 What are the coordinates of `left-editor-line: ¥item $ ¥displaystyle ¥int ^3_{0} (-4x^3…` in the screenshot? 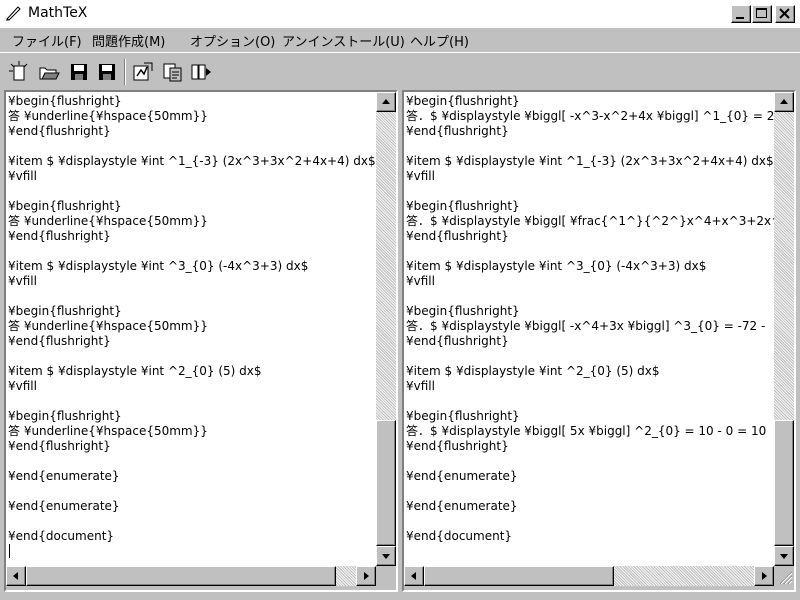 It's located at (158, 266).